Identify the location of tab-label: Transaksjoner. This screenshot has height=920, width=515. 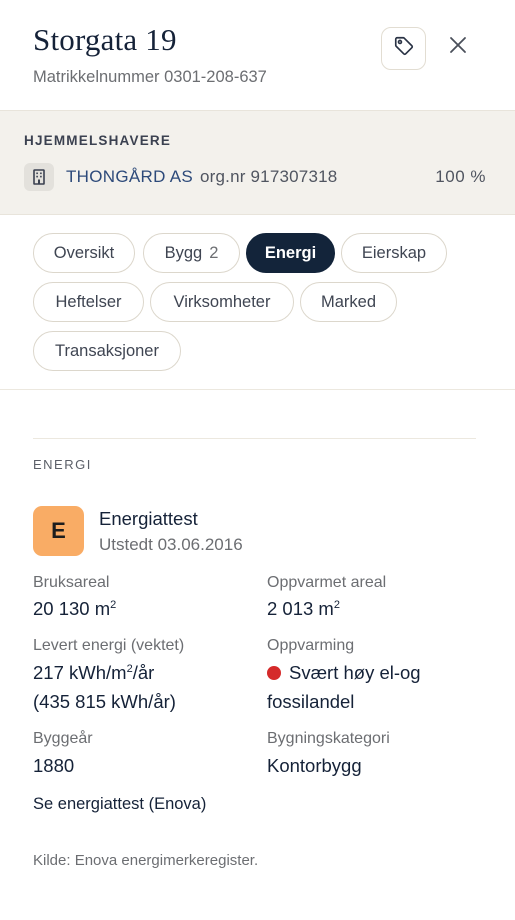
(107, 350).